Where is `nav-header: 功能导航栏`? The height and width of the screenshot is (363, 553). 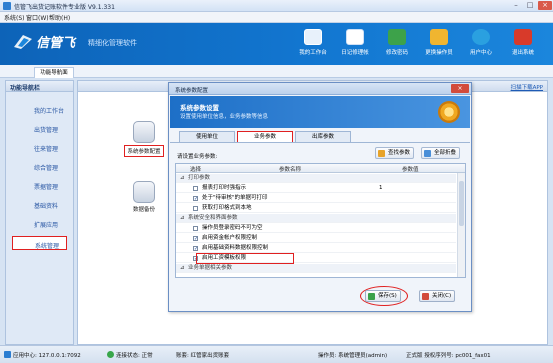 nav-header: 功能导航栏 is located at coordinates (39, 86).